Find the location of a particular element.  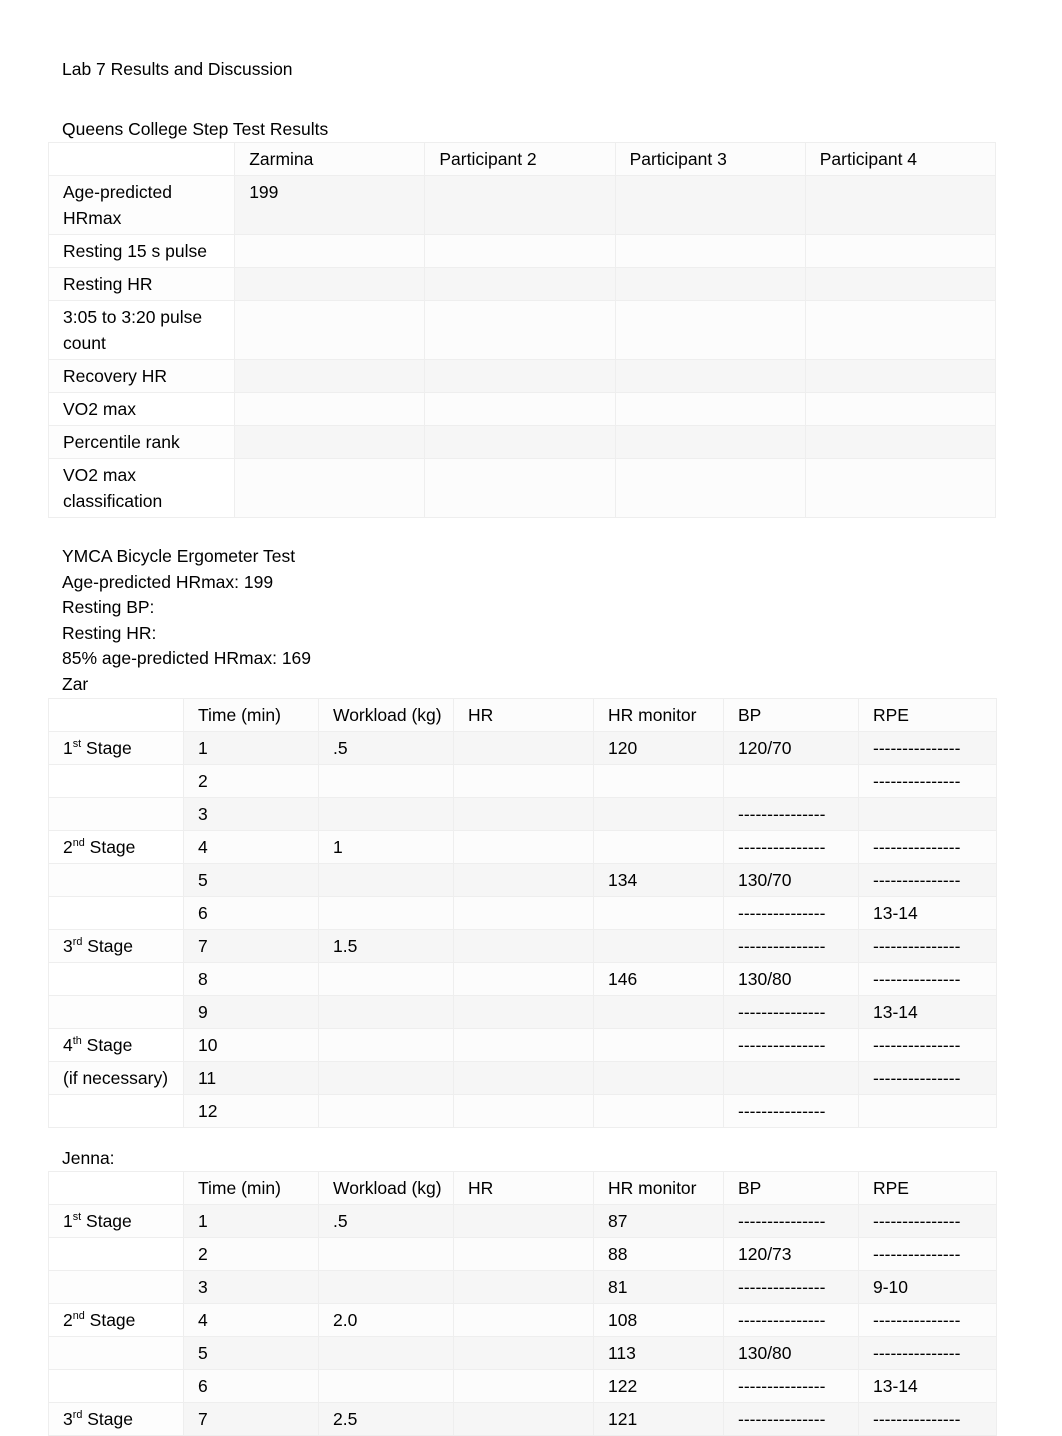

table-row: Resting 15 s pulse is located at coordinates (522, 251).